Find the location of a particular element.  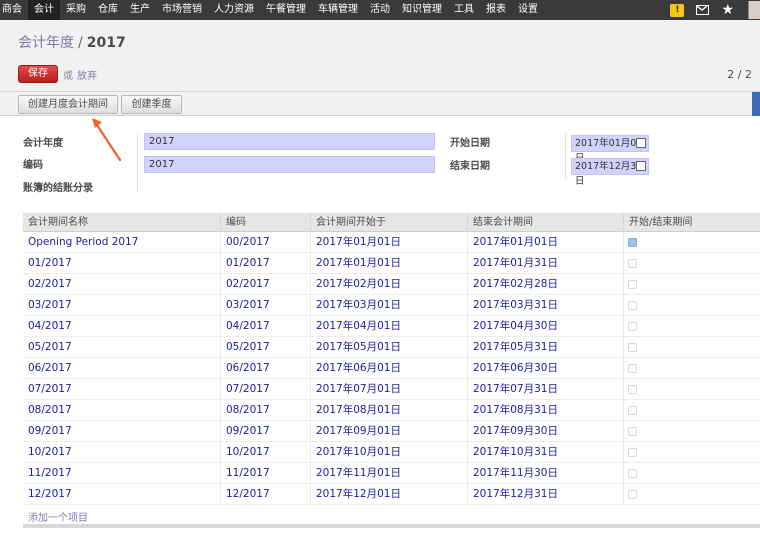

start-date-field: 2017年01月01日 is located at coordinates (610, 149).